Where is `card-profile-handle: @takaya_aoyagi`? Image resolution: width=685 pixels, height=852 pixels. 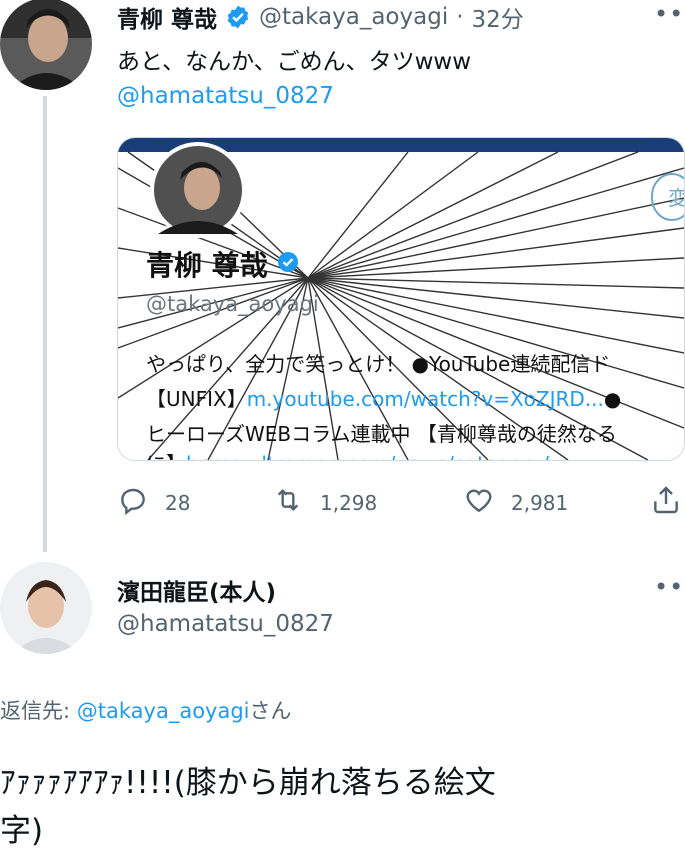
card-profile-handle: @takaya_aoyagi is located at coordinates (232, 304).